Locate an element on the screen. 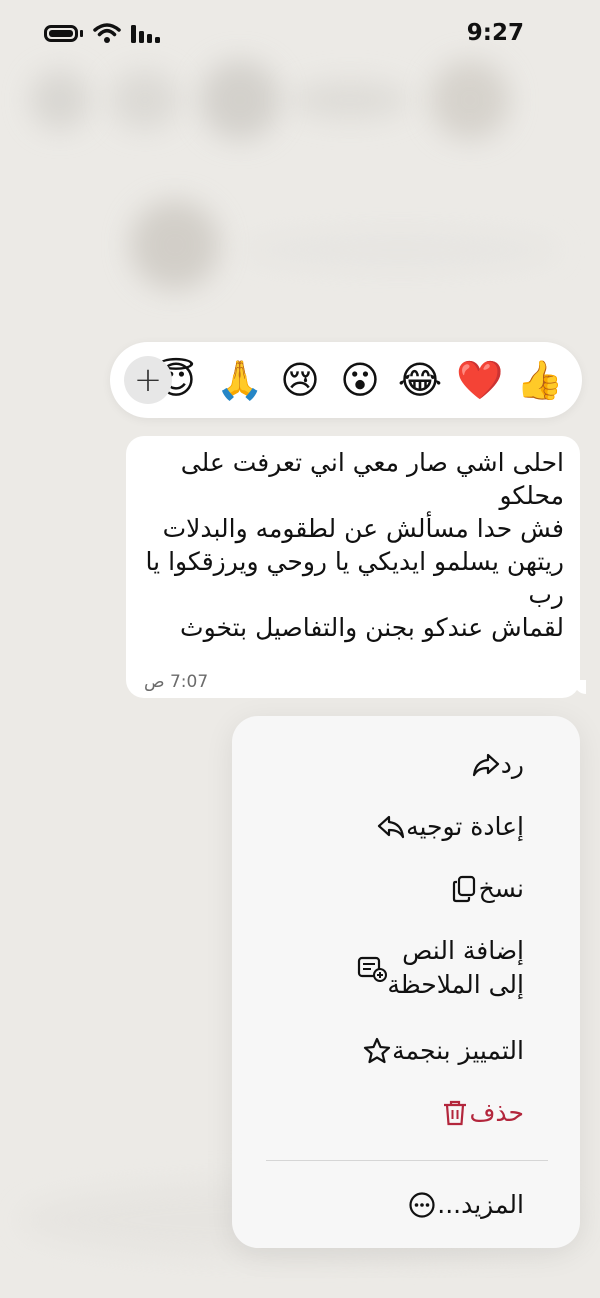 Image resolution: width=600 pixels, height=1298 pixels. menu-reply: رد is located at coordinates (508, 765).